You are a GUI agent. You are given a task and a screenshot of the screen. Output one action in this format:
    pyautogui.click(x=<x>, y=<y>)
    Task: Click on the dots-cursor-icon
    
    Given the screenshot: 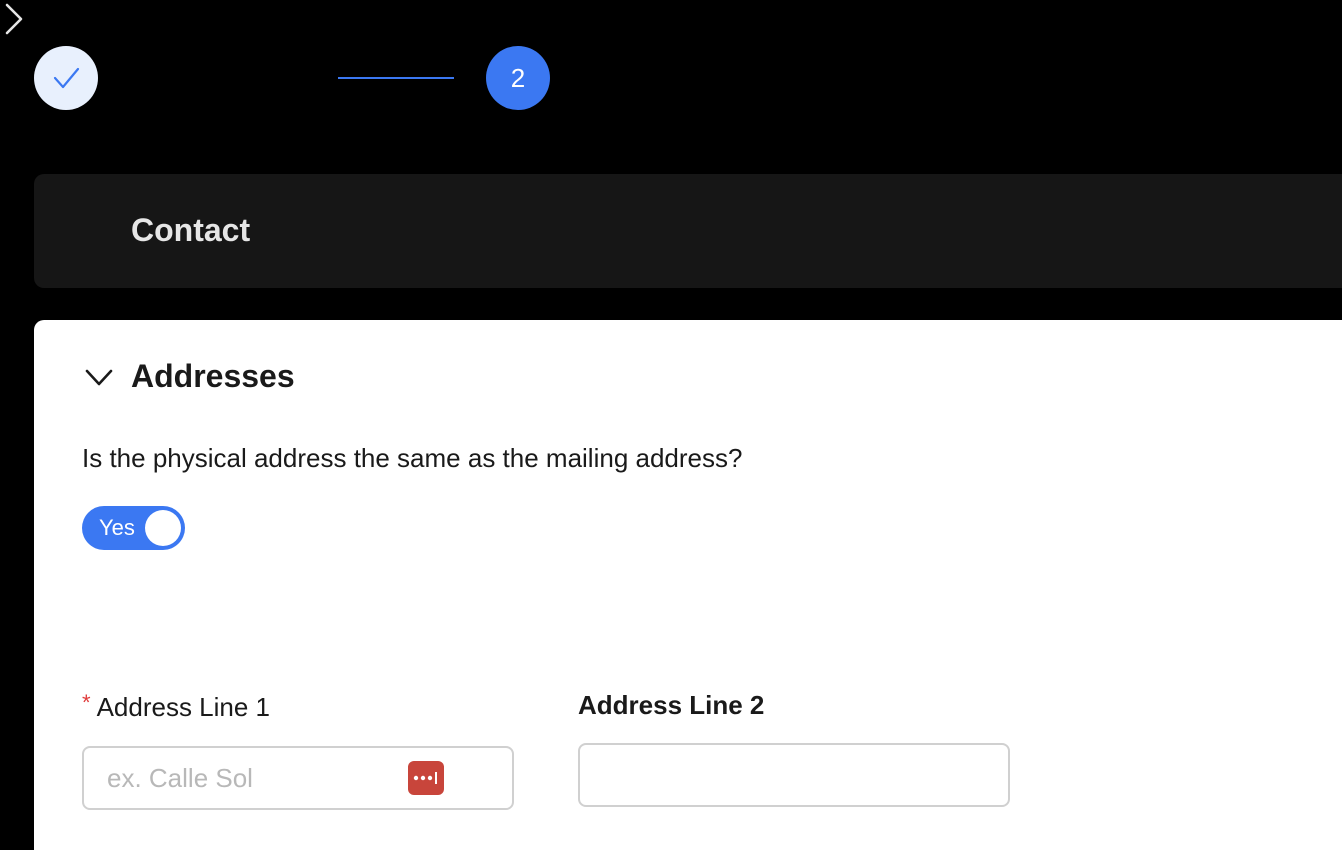 What is the action you would take?
    pyautogui.click(x=425, y=778)
    